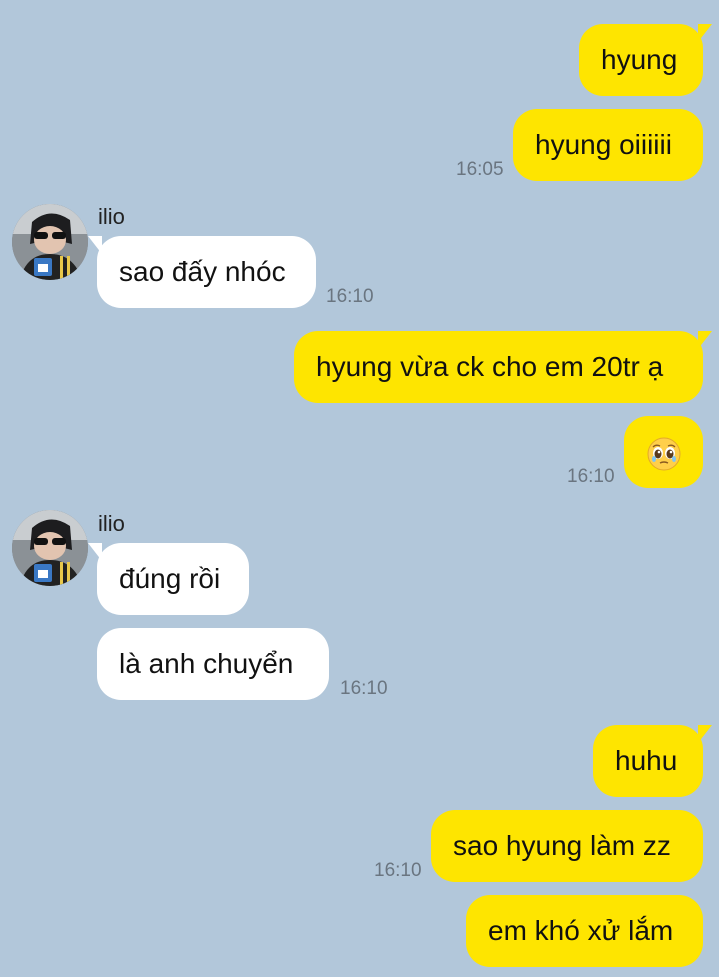 The height and width of the screenshot is (977, 719). I want to click on message-bubble-outgoing: sao hyung làm zz, so click(567, 846).